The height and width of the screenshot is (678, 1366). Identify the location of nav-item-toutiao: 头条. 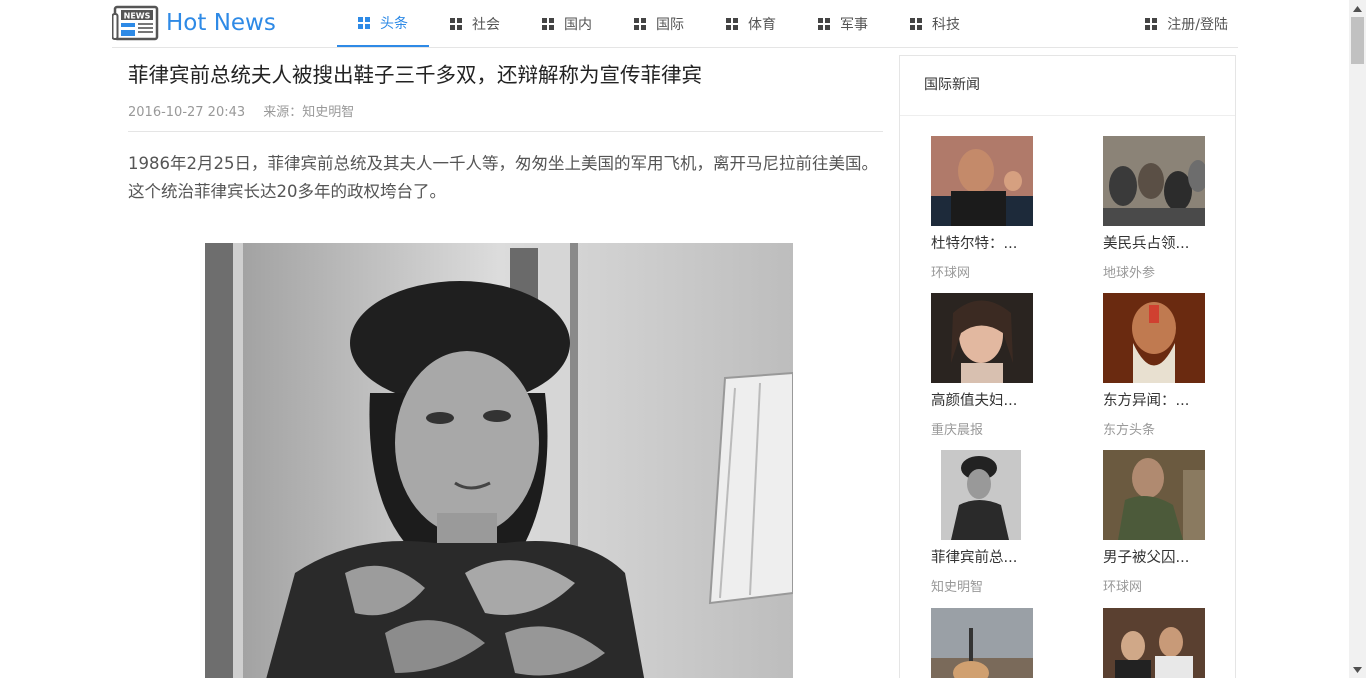
(383, 23).